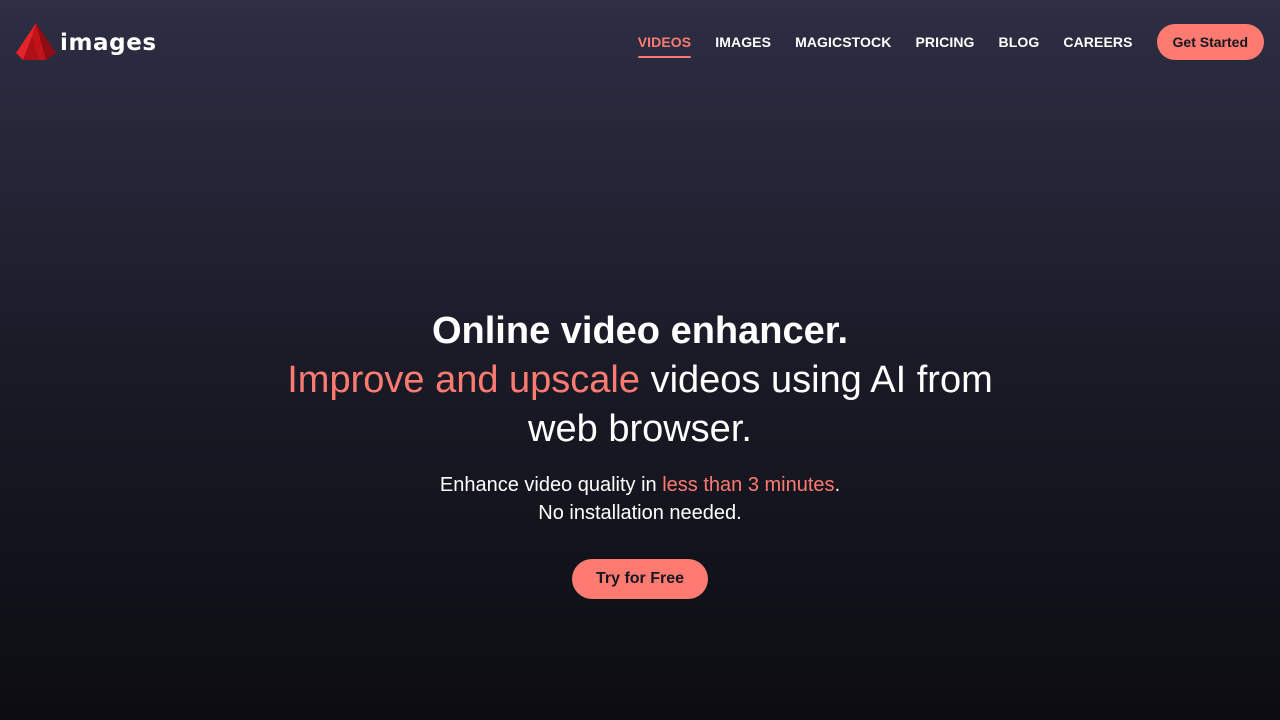 The image size is (1280, 720). Describe the element at coordinates (640, 513) in the screenshot. I see `hero-description-line2: No installation needed.` at that location.